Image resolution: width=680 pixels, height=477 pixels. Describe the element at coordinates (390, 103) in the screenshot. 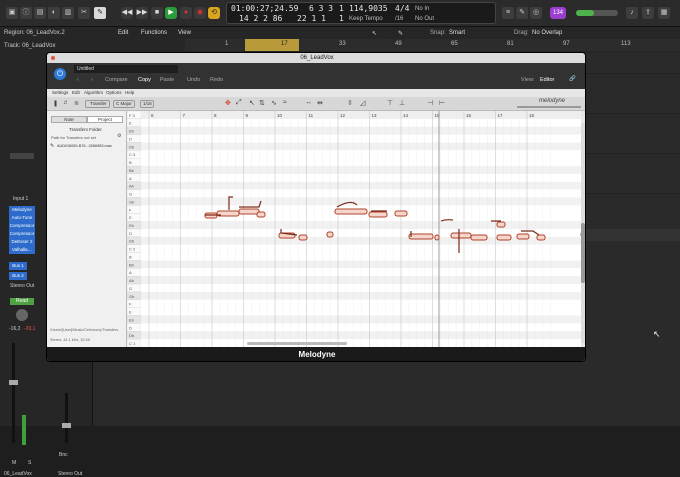

I see `formant-tool-icon: ⊤` at that location.